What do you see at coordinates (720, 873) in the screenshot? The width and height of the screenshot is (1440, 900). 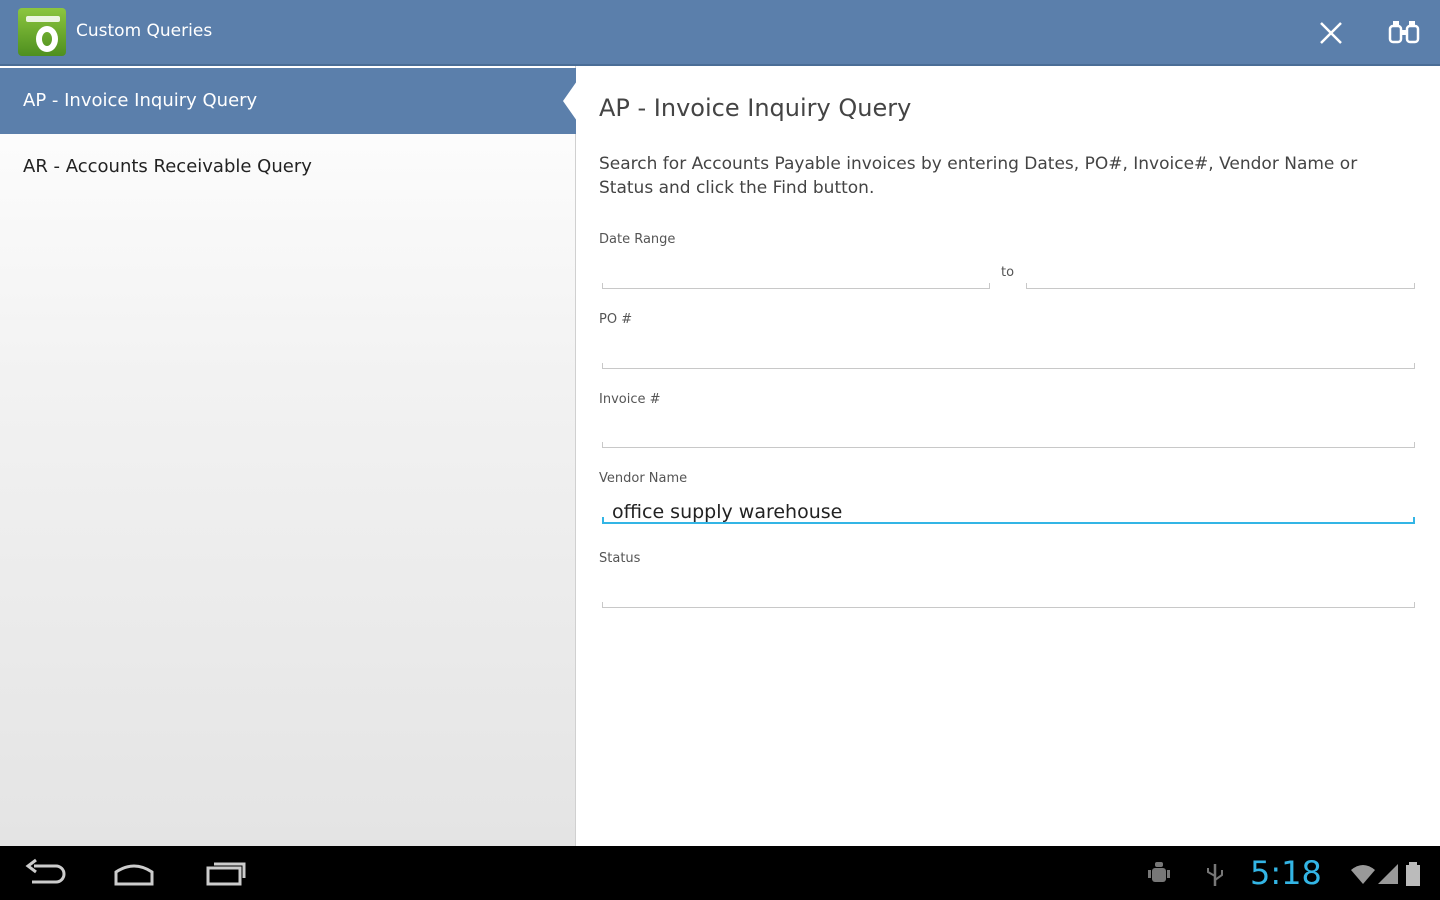 I see `system-navigation-bar: 5:18` at bounding box center [720, 873].